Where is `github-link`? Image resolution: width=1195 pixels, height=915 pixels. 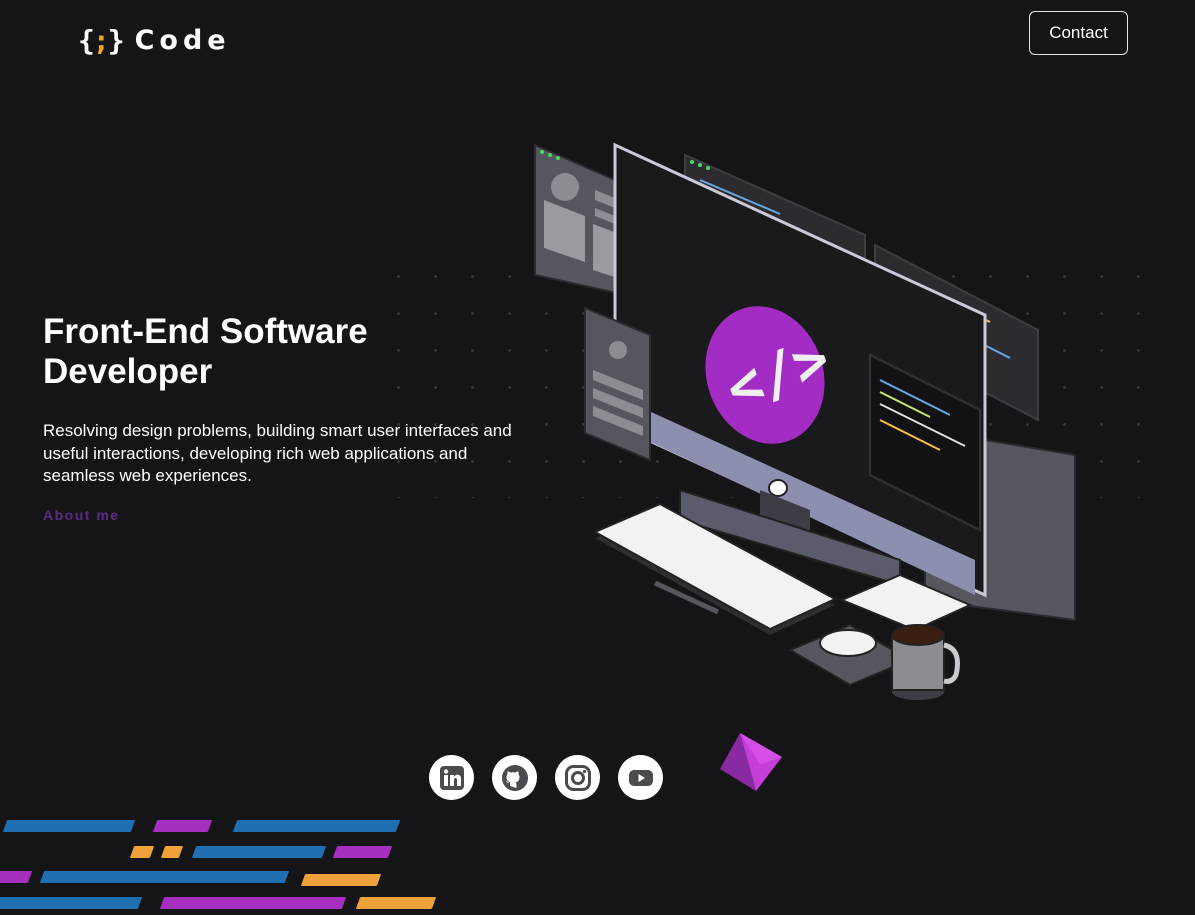 github-link is located at coordinates (514, 777).